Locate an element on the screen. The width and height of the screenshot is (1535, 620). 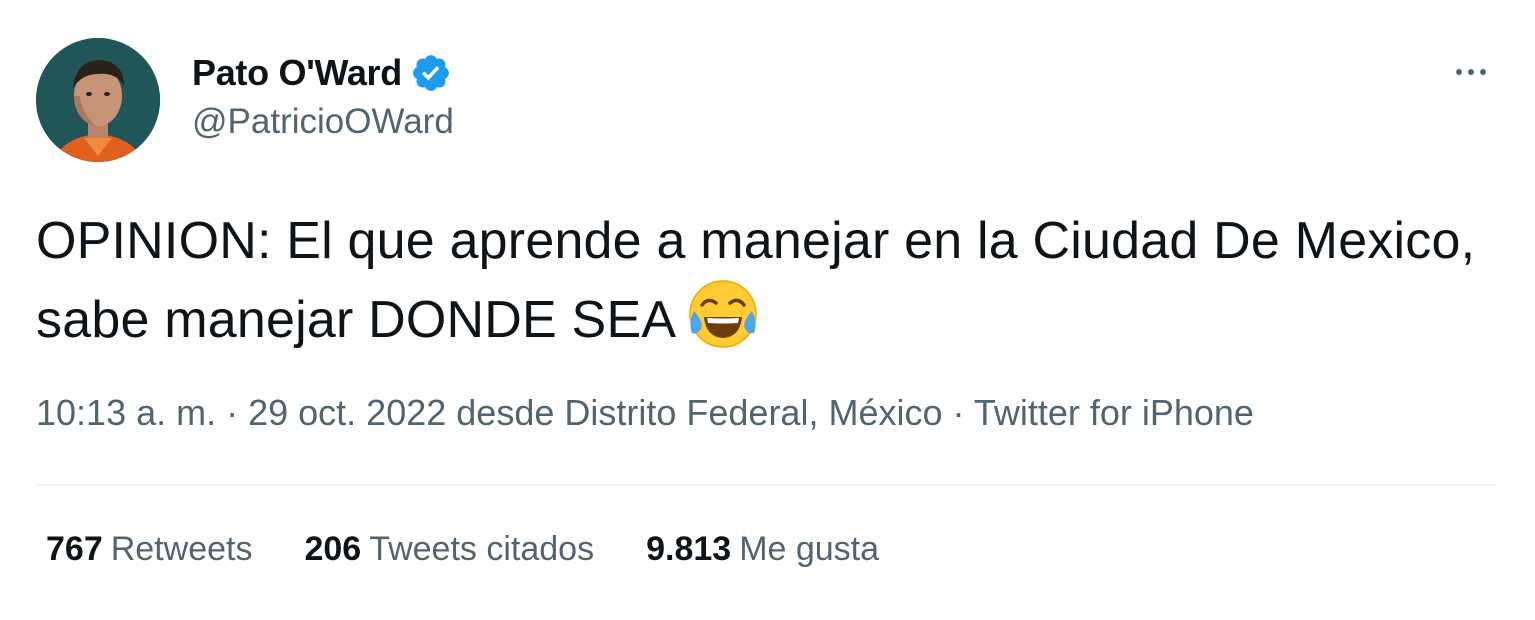
quote-tweets-count: 206 is located at coordinates (333, 549).